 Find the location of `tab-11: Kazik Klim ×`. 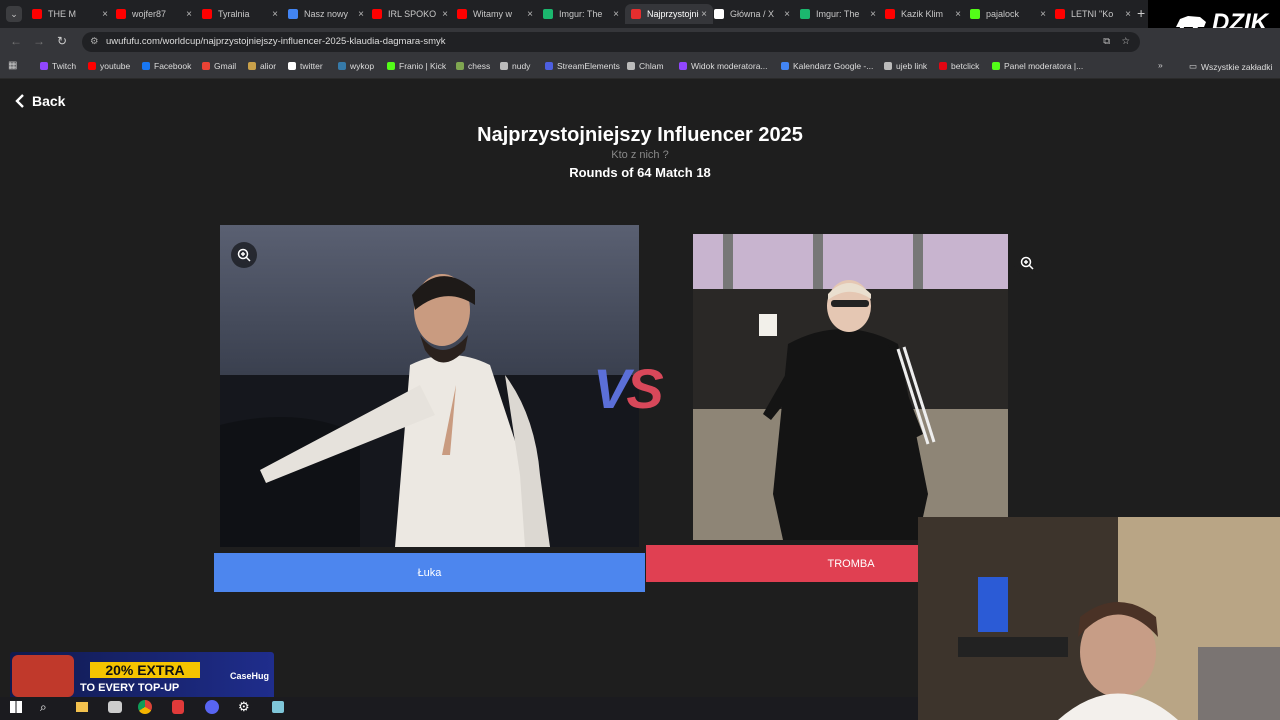

tab-11: Kazik Klim × is located at coordinates (923, 14).